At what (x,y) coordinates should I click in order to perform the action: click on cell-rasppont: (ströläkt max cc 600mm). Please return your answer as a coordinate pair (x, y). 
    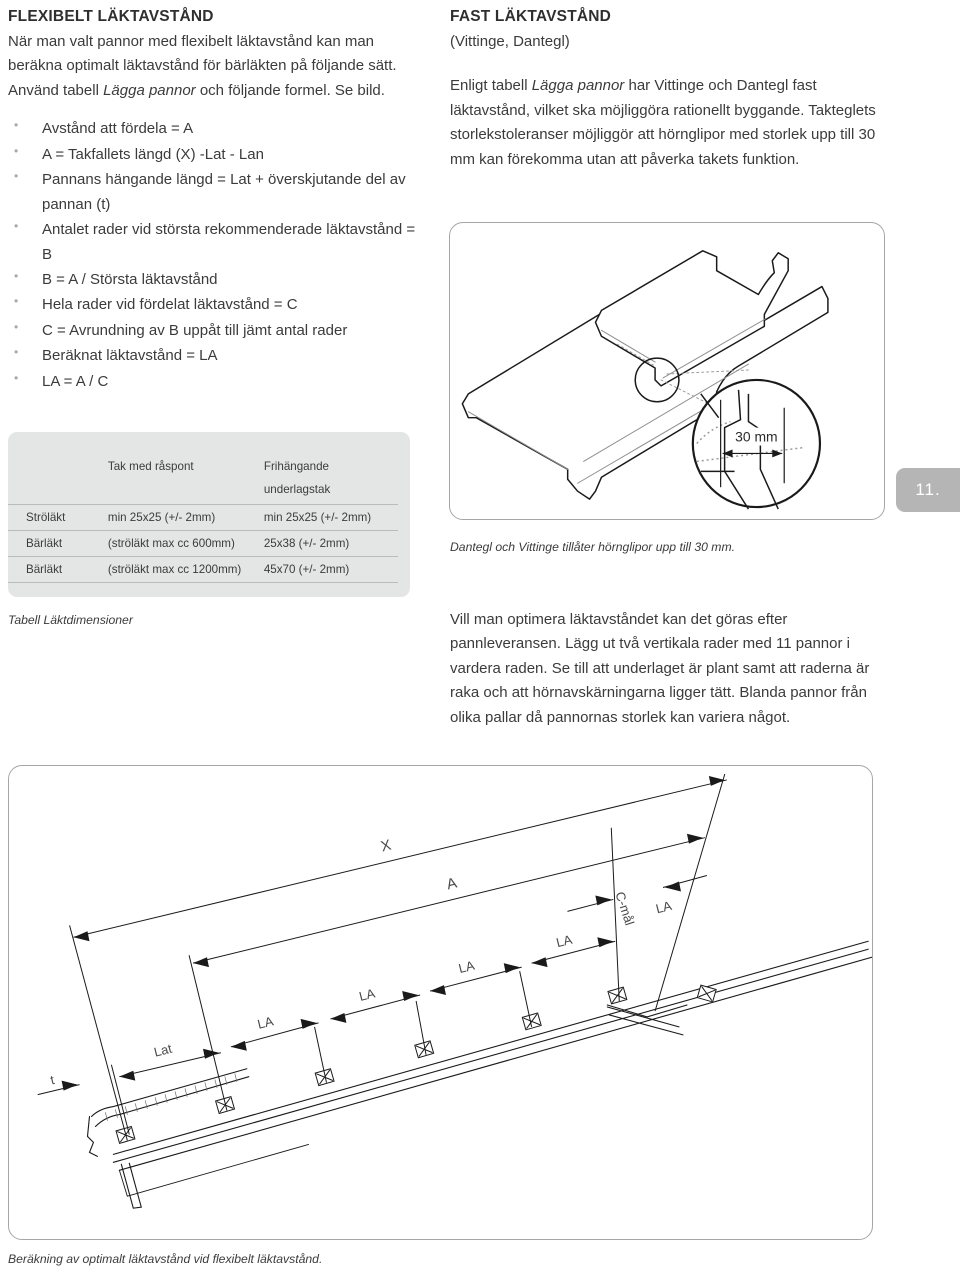
    Looking at the image, I should click on (171, 544).